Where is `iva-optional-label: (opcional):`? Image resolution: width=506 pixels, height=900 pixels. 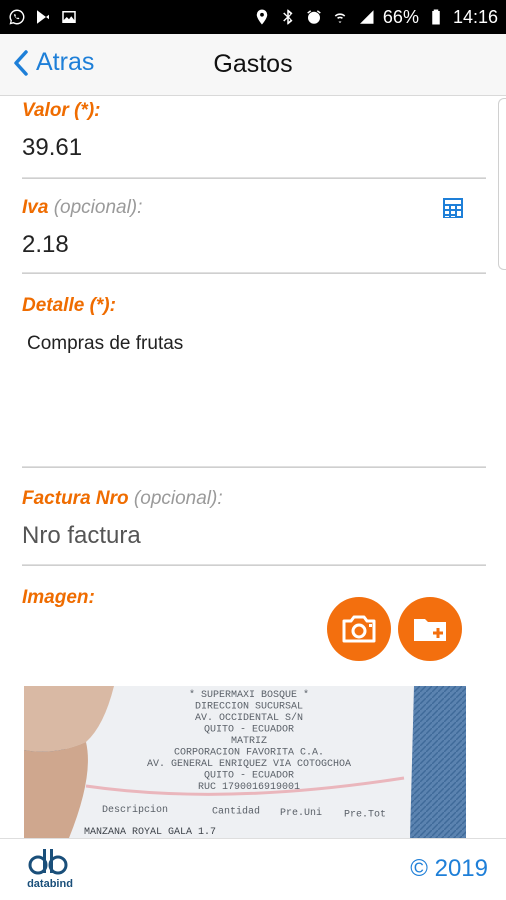
iva-optional-label: (opcional): is located at coordinates (98, 207).